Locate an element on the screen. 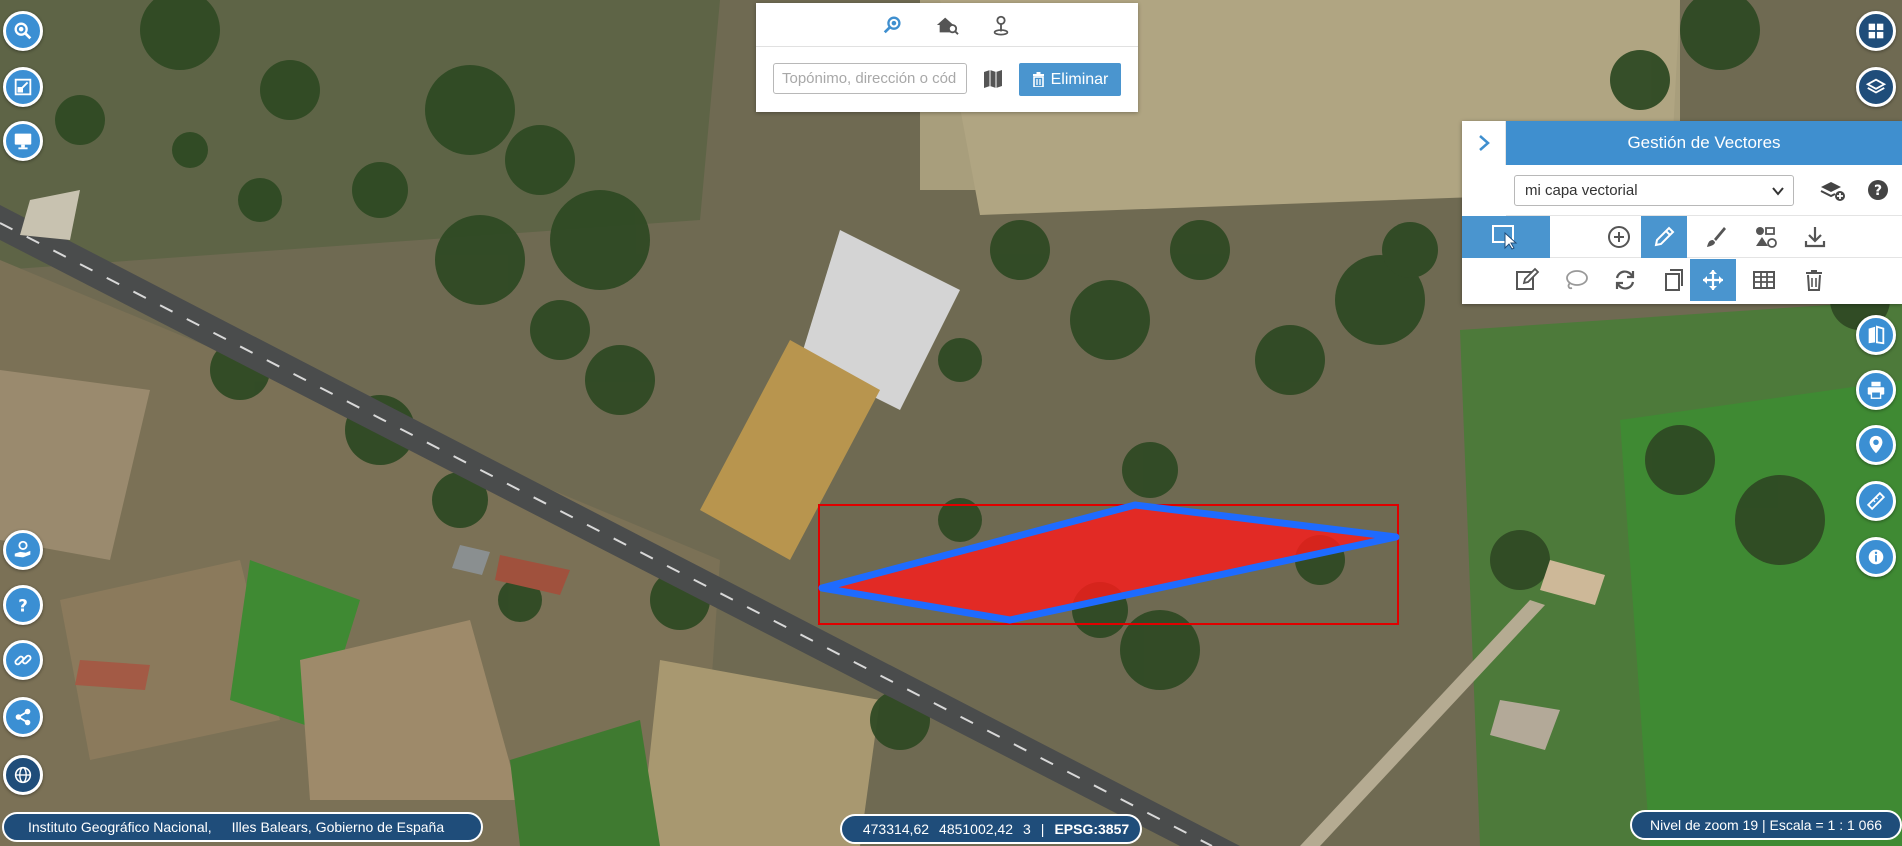  delete-button: Eliminar is located at coordinates (1070, 79).